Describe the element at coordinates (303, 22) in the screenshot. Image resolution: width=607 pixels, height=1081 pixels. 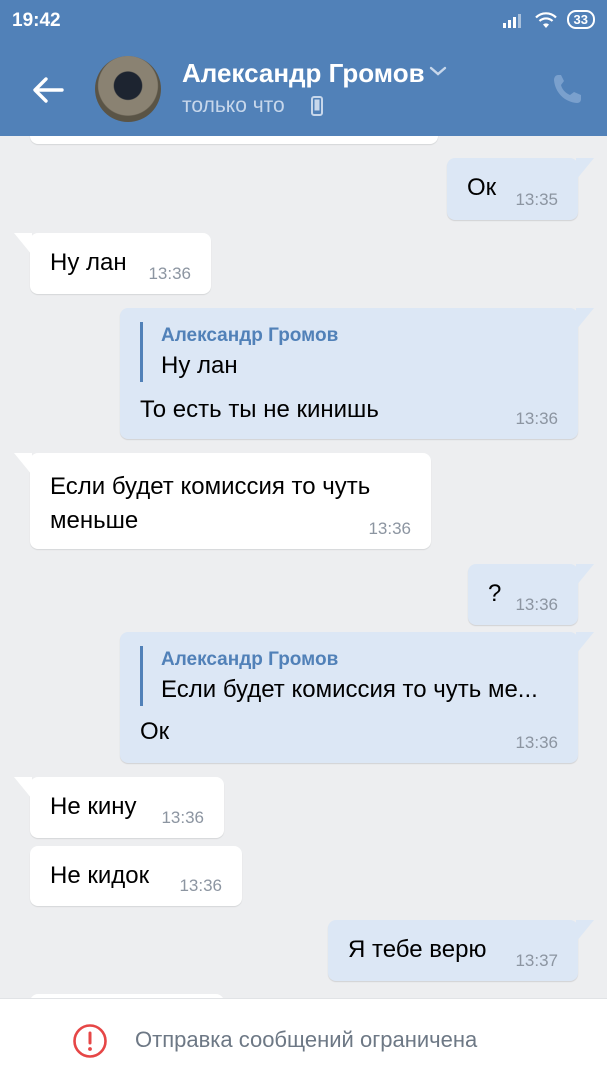
I see `status-bar: 19:42 33` at that location.